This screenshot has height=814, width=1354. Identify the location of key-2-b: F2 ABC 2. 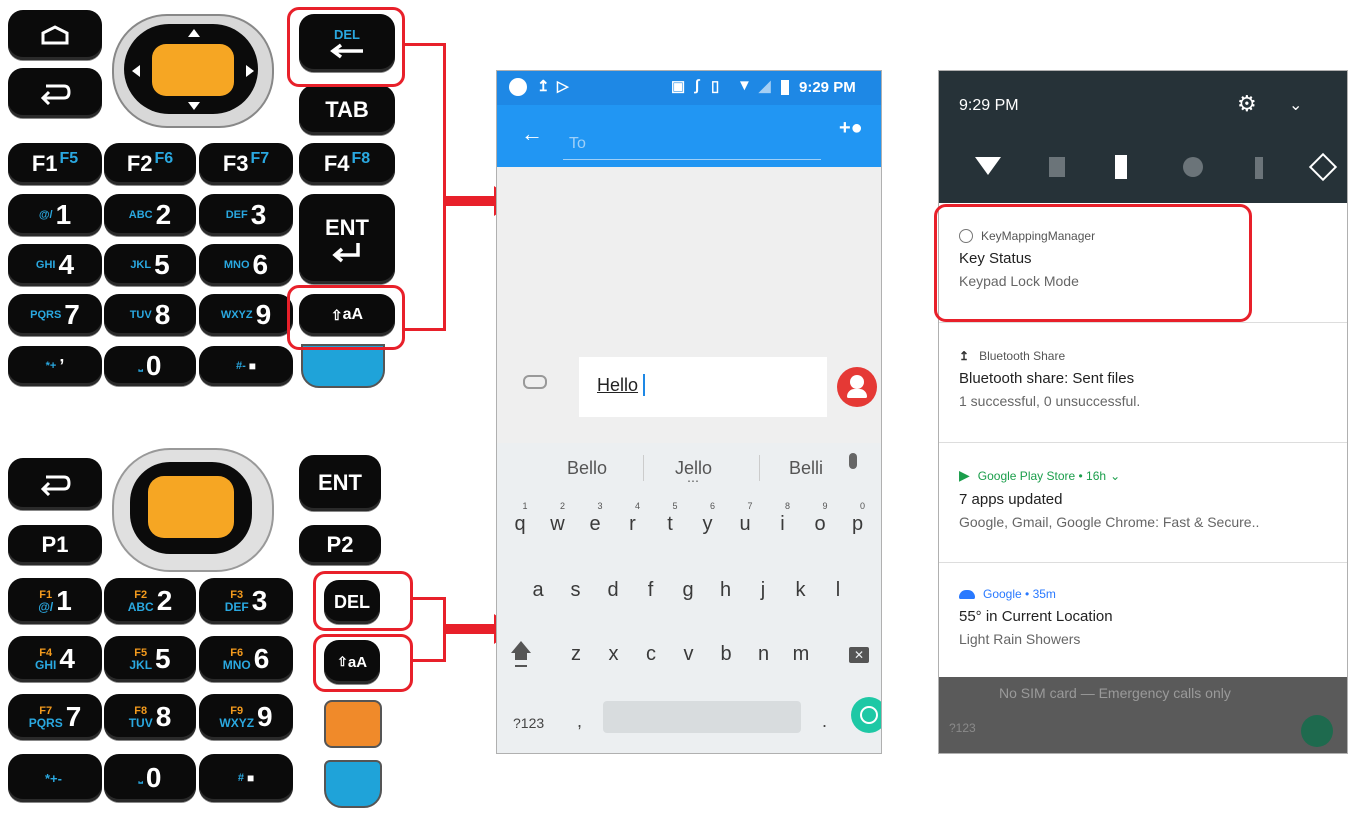
(150, 601).